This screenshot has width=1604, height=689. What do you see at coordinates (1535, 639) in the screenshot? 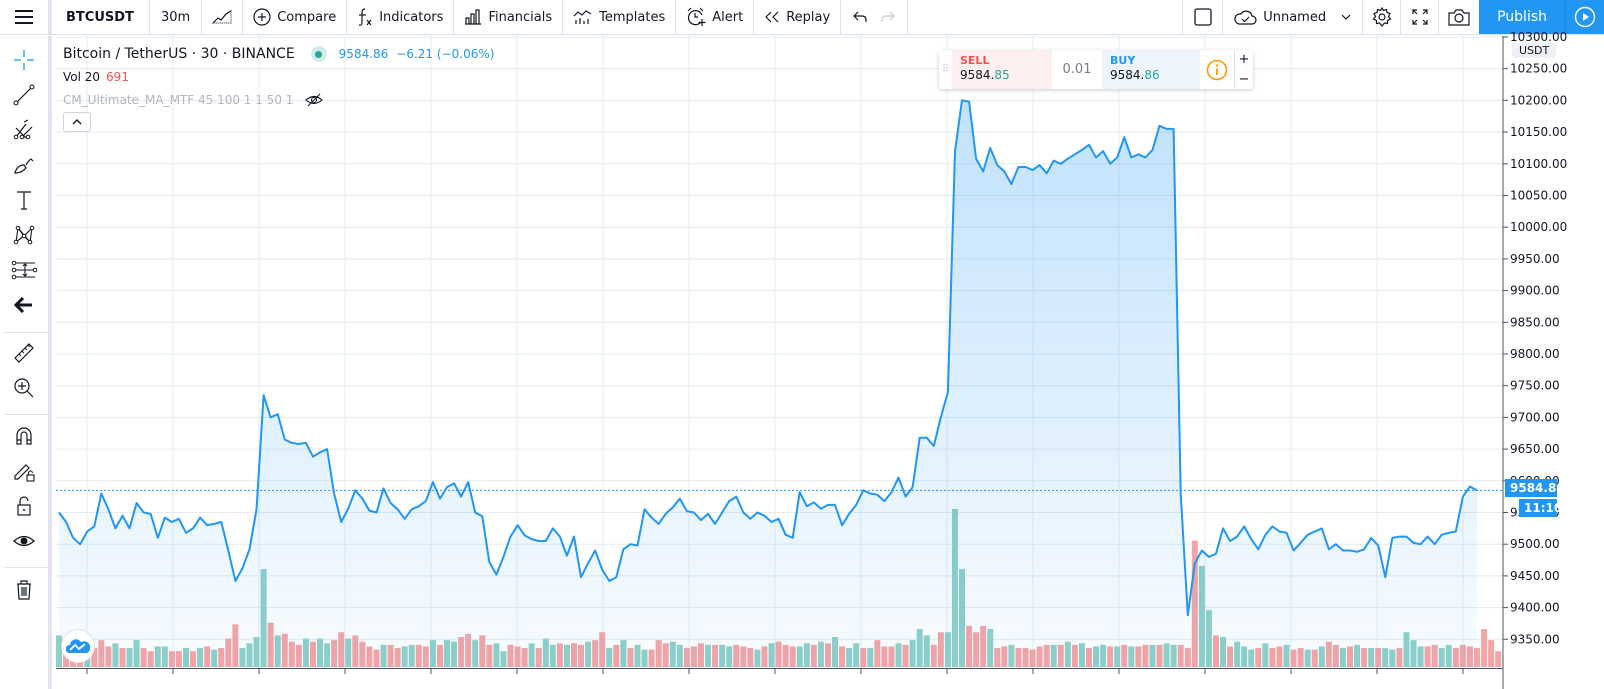
I see `price-tick-label: 9350.00` at bounding box center [1535, 639].